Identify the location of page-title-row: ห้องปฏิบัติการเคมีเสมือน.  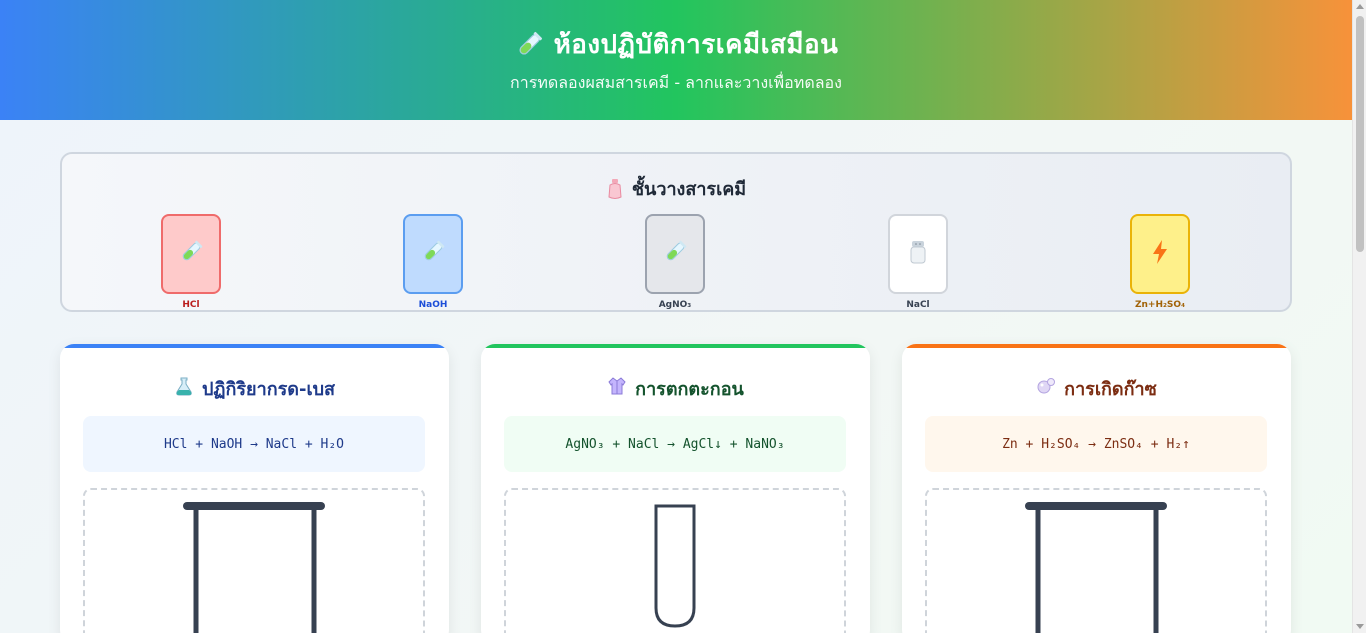
(676, 44).